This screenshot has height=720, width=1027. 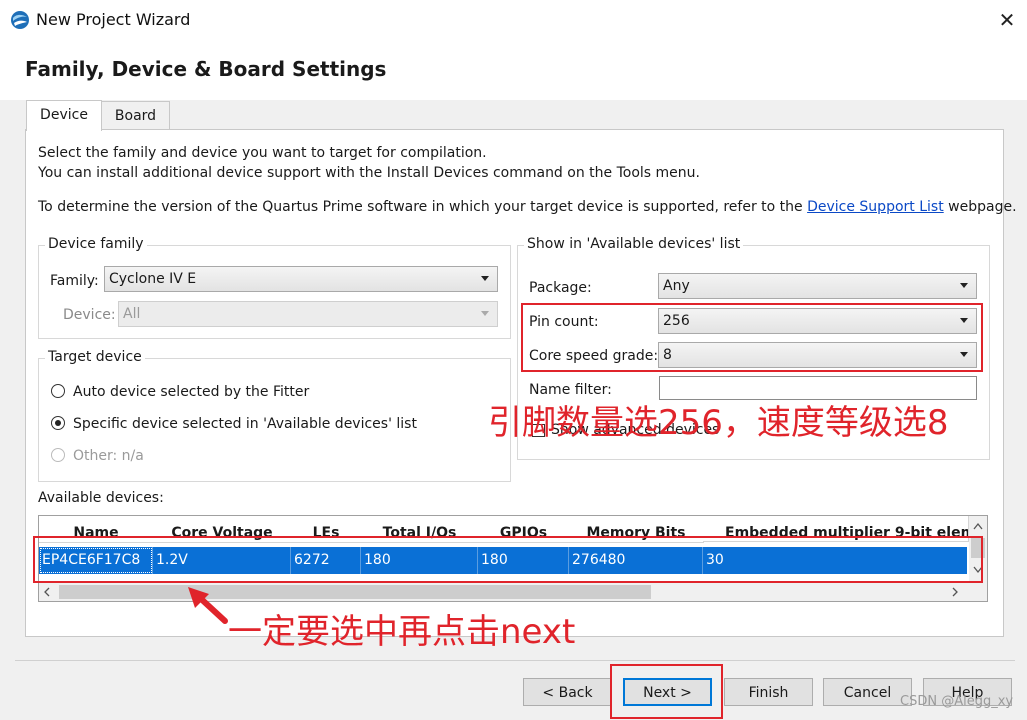 What do you see at coordinates (718, 423) in the screenshot?
I see `annotation-filter-note: 引脚数量选256，速度等级选8` at bounding box center [718, 423].